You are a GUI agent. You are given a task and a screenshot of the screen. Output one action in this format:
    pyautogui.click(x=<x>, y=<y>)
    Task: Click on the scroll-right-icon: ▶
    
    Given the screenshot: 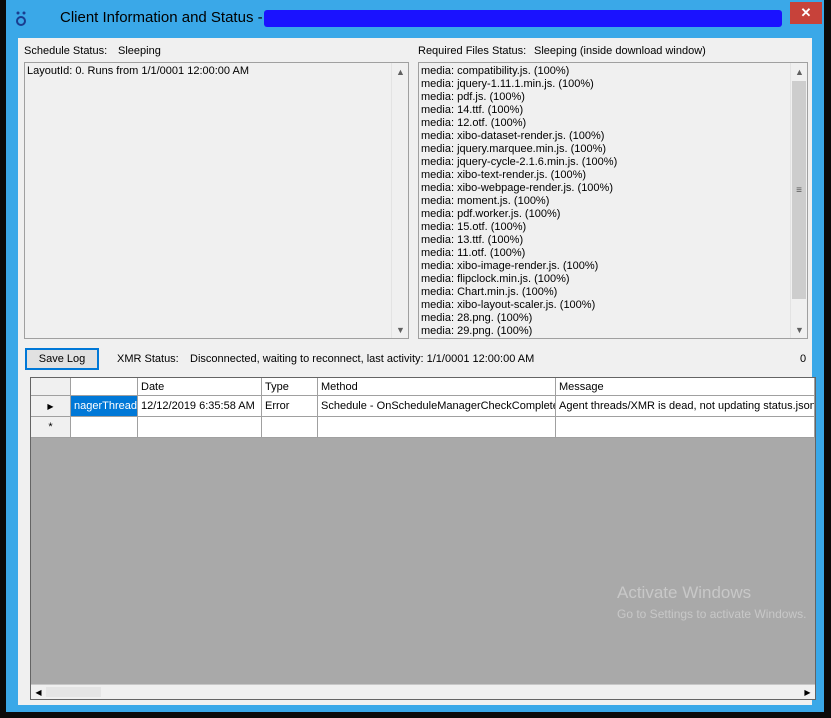 What is the action you would take?
    pyautogui.click(x=807, y=692)
    